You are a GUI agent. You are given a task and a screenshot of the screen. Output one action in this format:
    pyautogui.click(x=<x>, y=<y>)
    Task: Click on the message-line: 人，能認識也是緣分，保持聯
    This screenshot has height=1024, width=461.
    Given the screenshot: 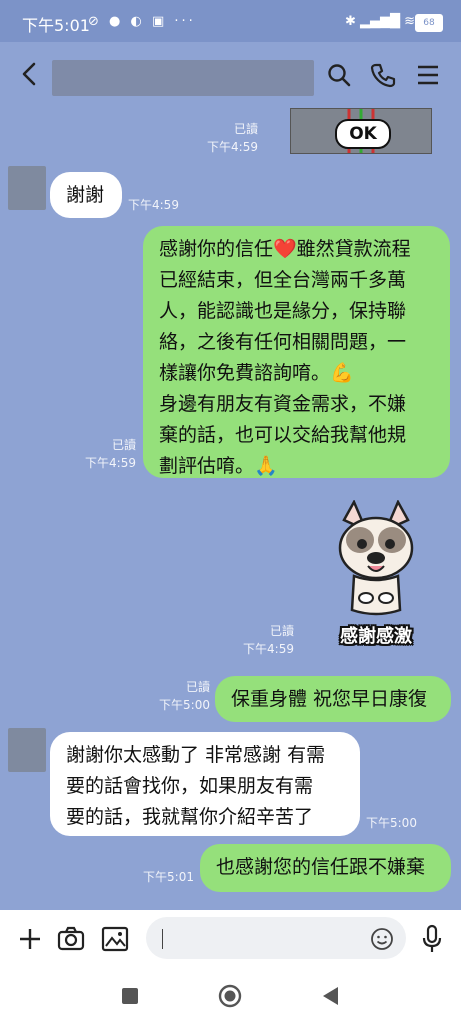 What is the action you would take?
    pyautogui.click(x=283, y=311)
    